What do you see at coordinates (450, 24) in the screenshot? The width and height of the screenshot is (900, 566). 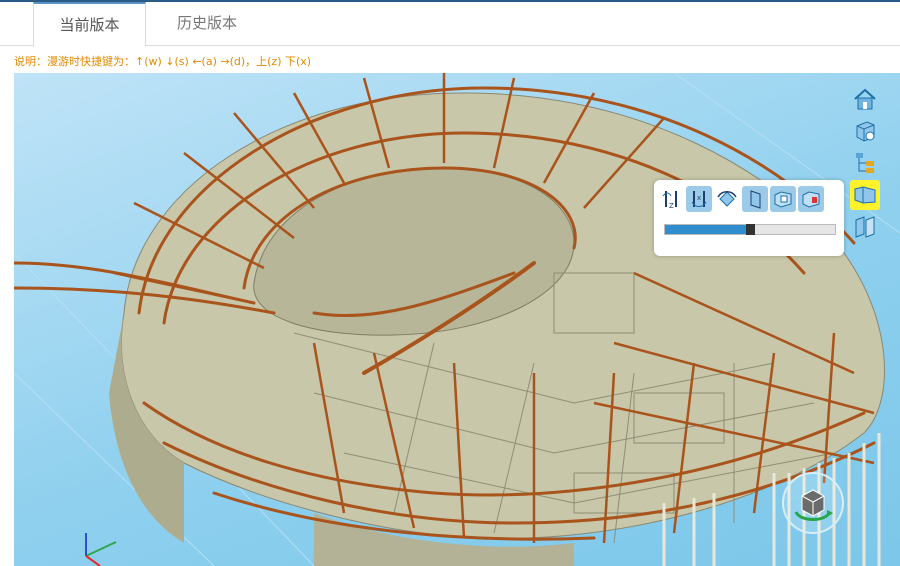 I see `version-tabs: 当前版本 历史版本` at bounding box center [450, 24].